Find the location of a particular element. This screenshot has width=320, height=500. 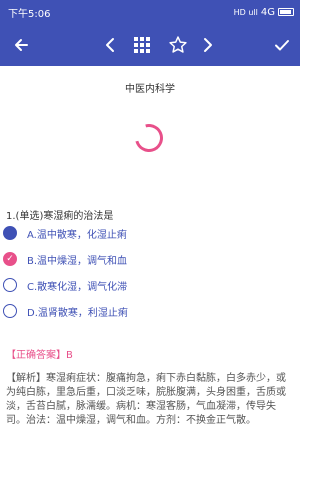

option-b: ✓ B.温中燥湿，调气和血 is located at coordinates (65, 259).